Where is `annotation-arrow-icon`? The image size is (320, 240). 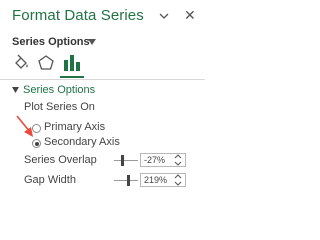 annotation-arrow-icon is located at coordinates (24, 126).